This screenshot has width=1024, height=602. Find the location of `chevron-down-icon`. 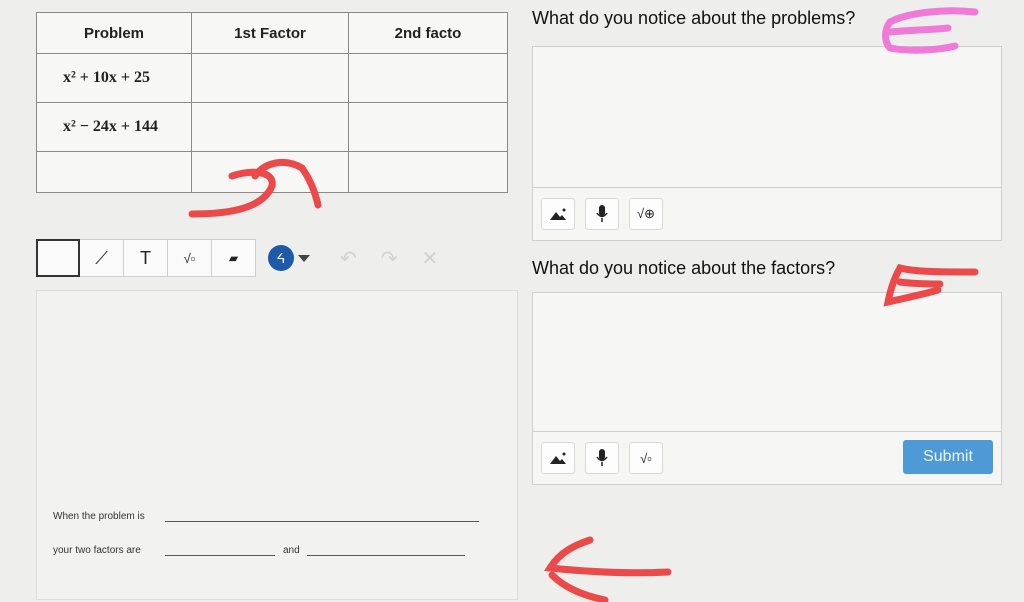

chevron-down-icon is located at coordinates (304, 258).